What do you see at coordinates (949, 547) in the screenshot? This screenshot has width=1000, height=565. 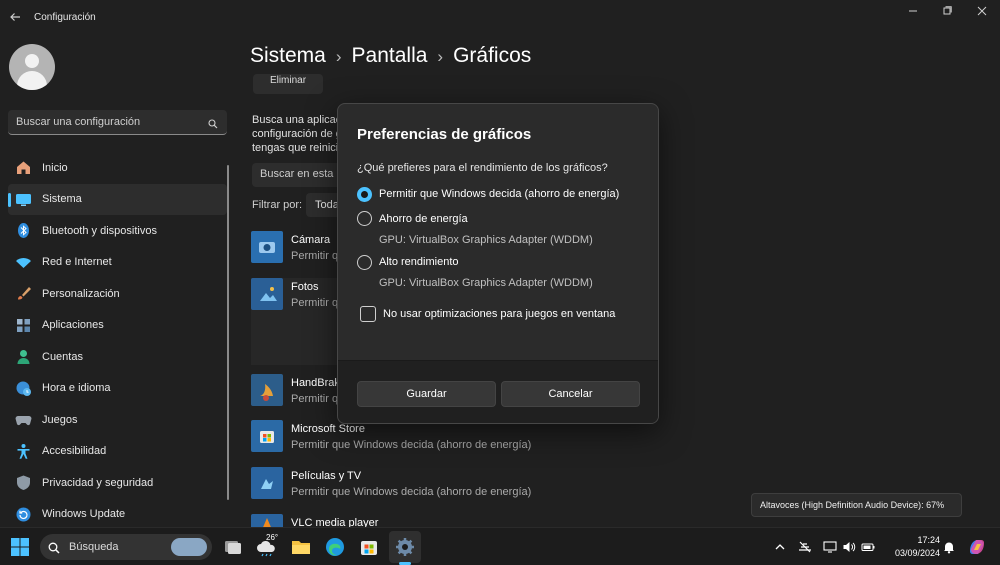 I see `notification-bell-icon` at bounding box center [949, 547].